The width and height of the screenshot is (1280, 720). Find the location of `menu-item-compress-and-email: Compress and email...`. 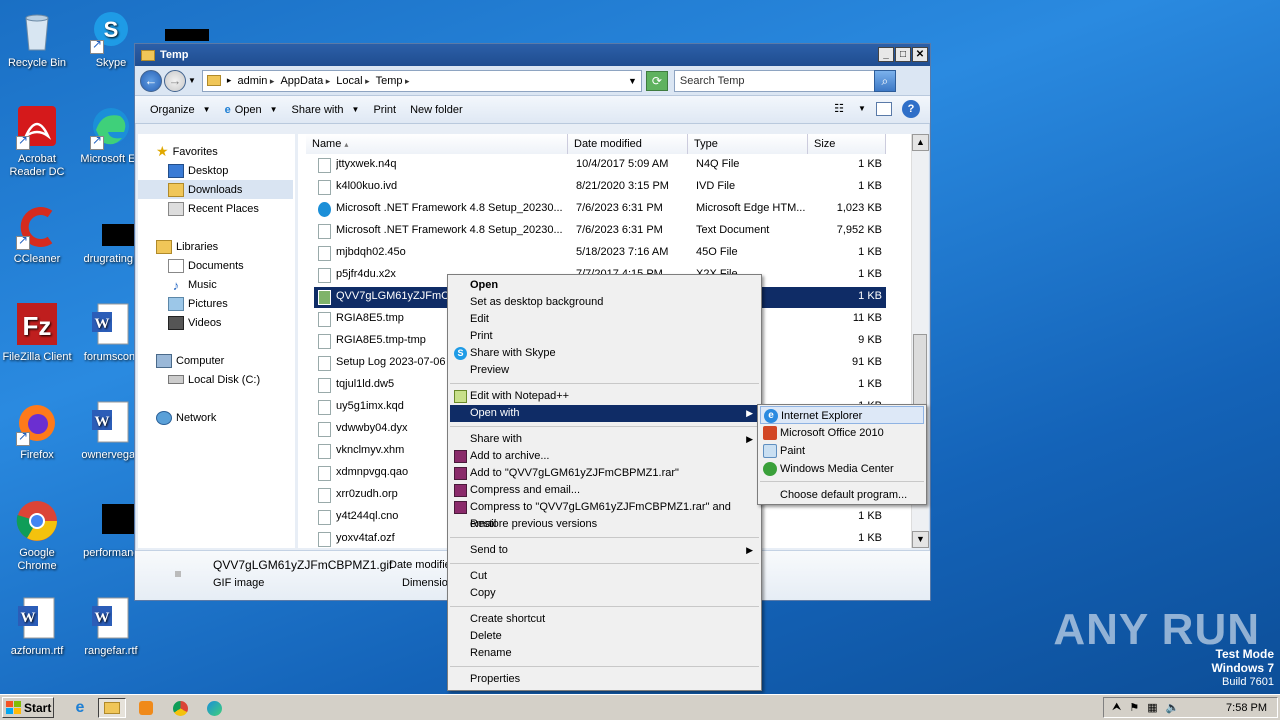

menu-item-compress-and-email: Compress and email... is located at coordinates (604, 490).